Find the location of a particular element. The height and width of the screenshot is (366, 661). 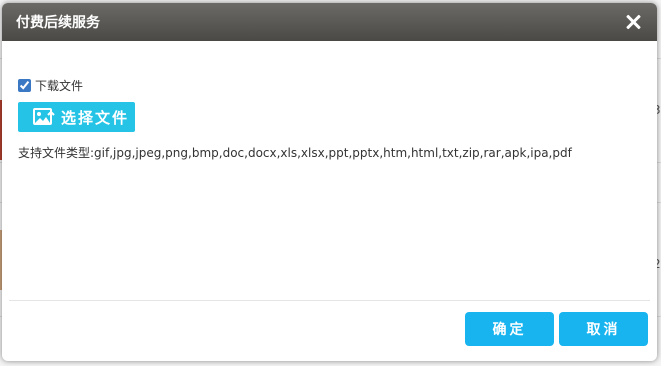

image-upload-icon is located at coordinates (44, 116).